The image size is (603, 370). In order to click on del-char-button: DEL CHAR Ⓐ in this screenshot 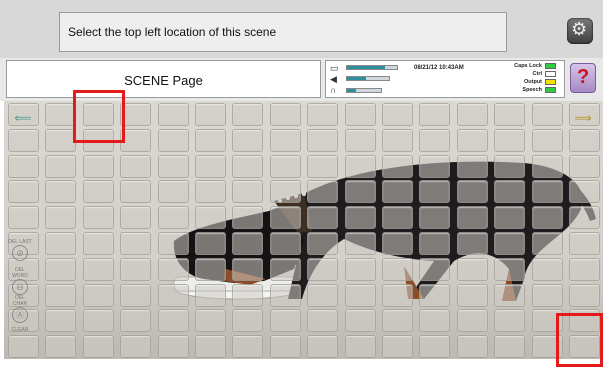, I will do `click(20, 309)`.